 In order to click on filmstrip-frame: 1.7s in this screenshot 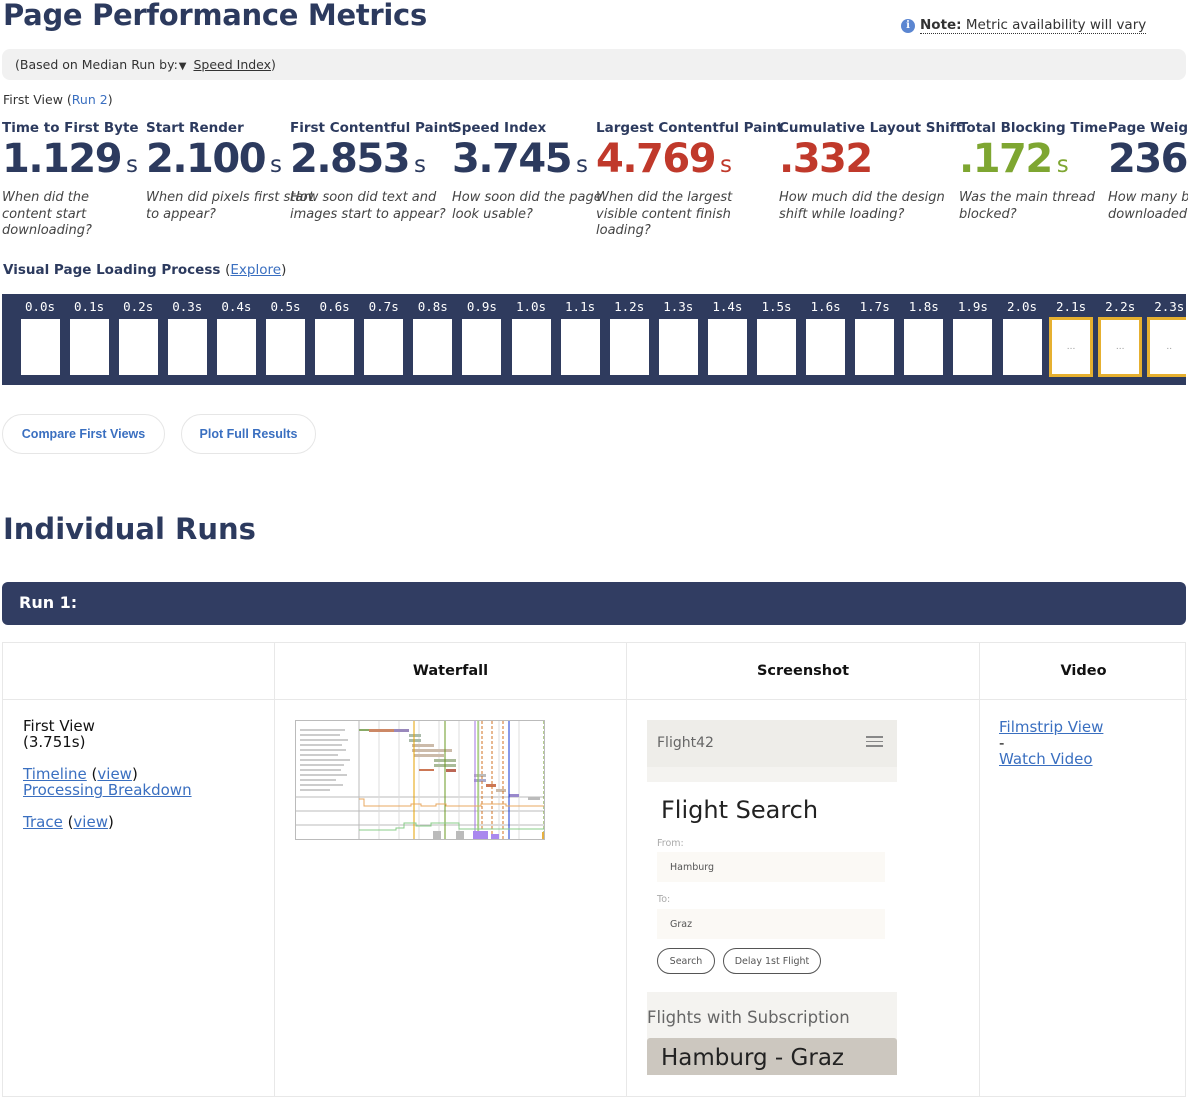, I will do `click(875, 334)`.